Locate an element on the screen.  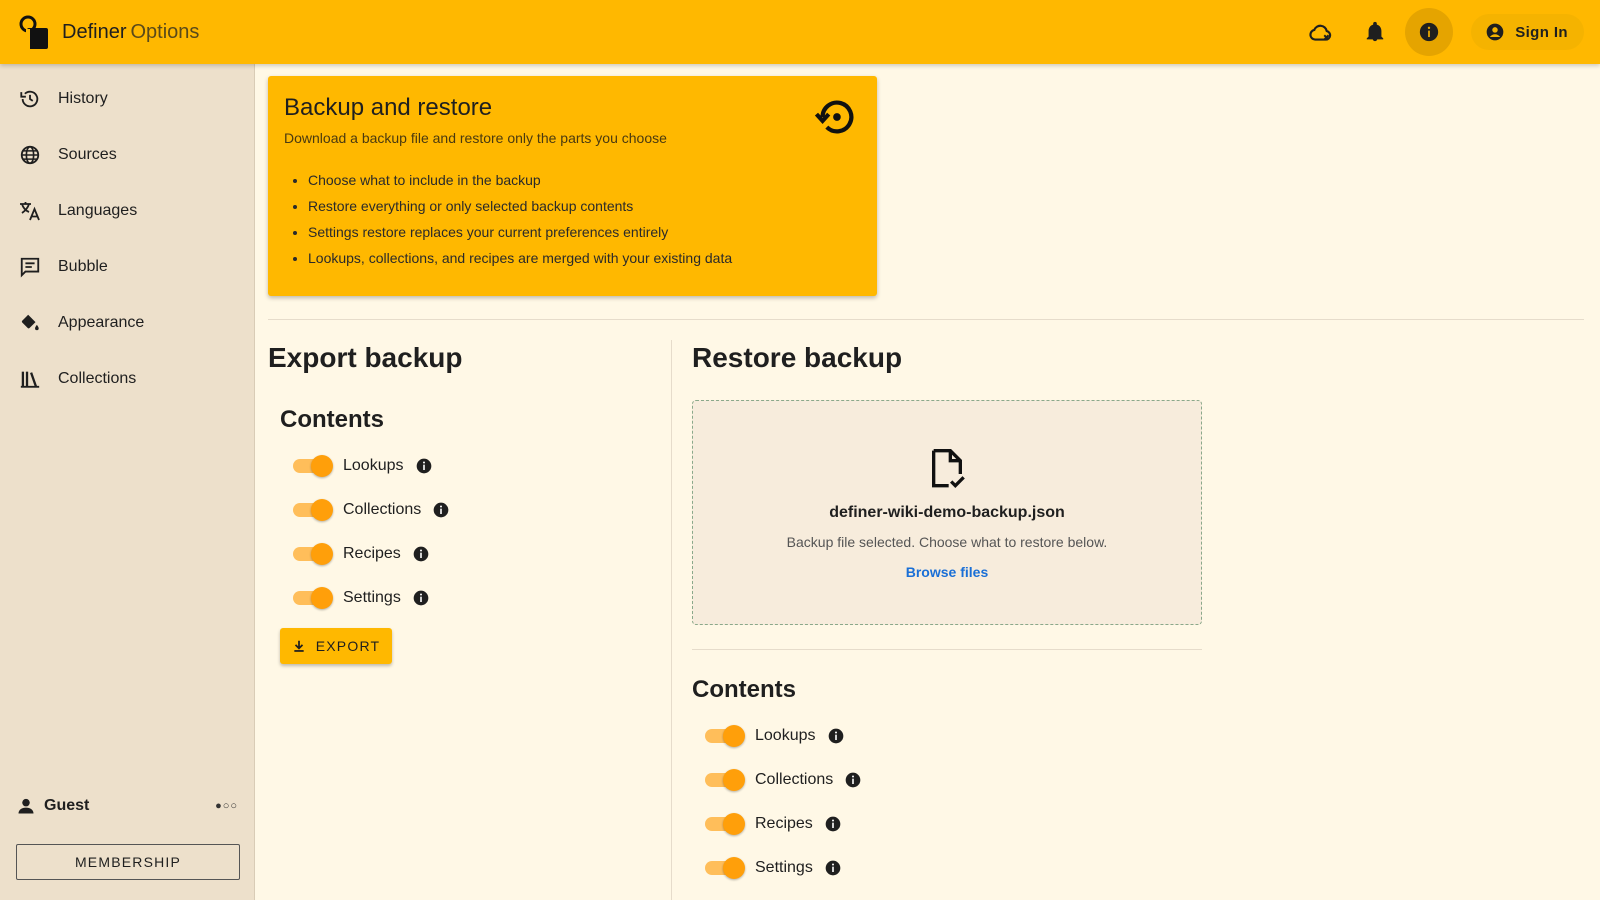
export-contents-title: Contents is located at coordinates (332, 419).